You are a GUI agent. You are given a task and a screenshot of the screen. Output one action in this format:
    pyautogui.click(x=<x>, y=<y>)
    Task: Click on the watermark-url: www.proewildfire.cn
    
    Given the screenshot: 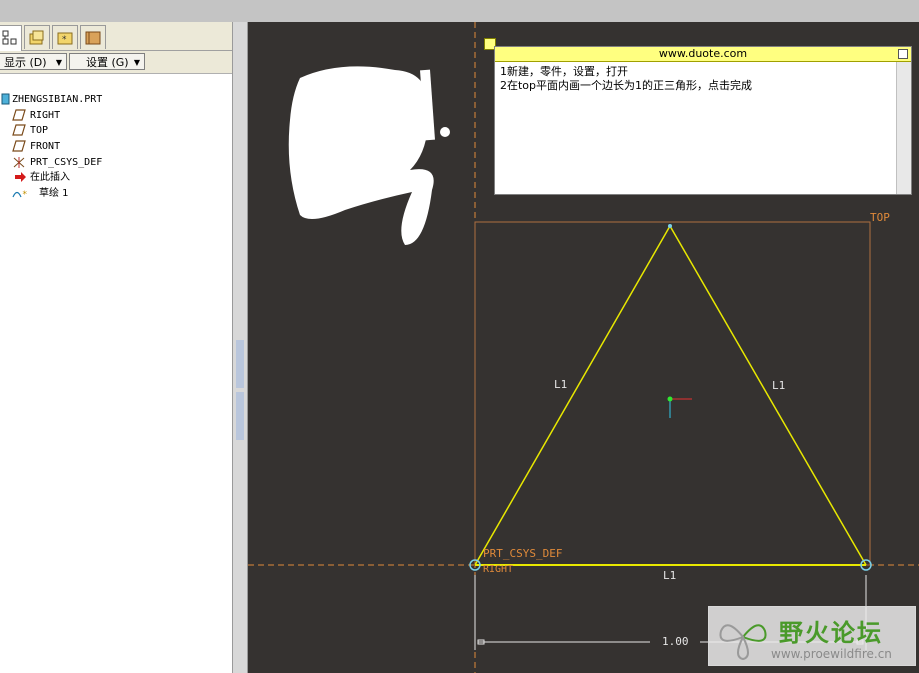 What is the action you would take?
    pyautogui.click(x=831, y=654)
    